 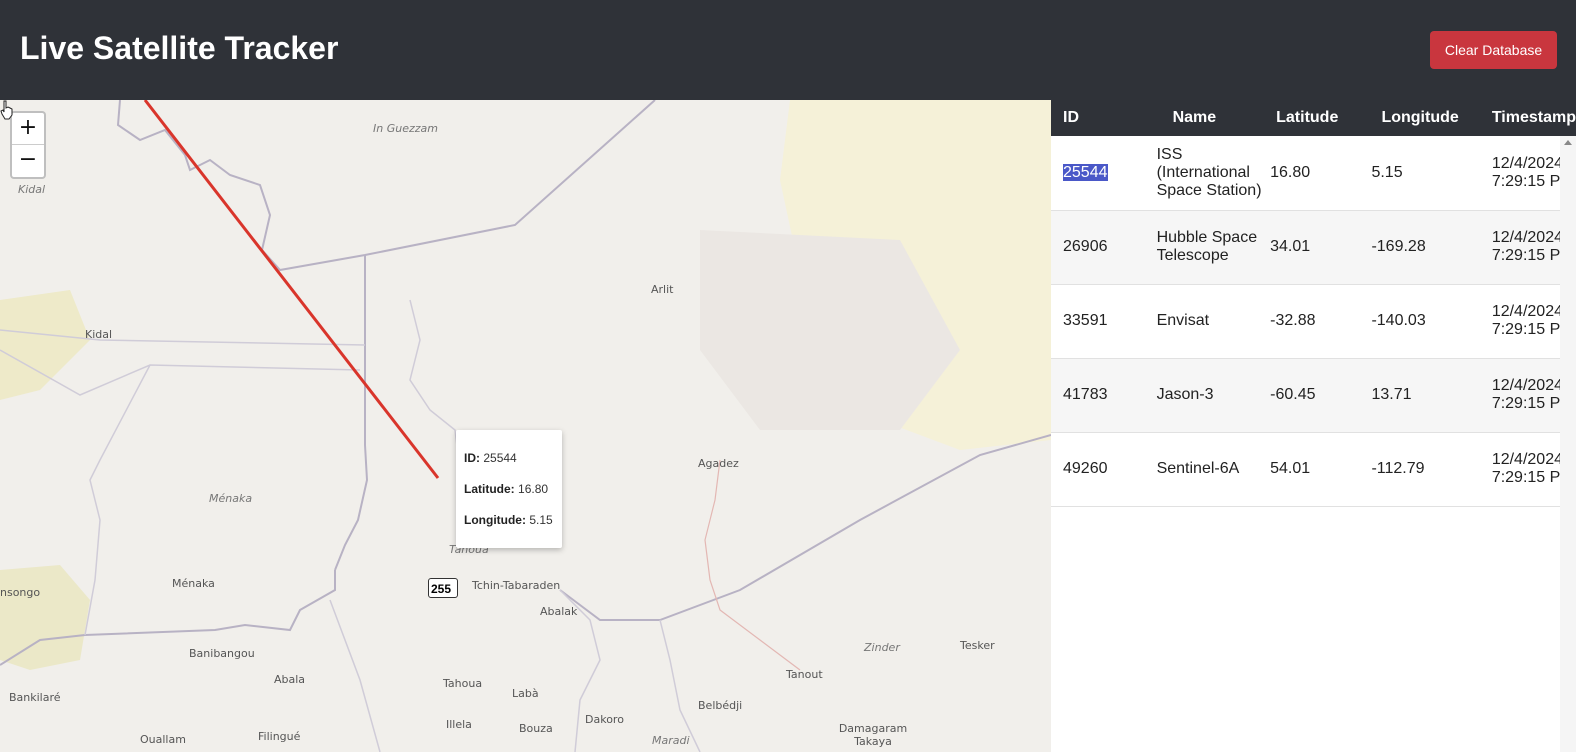 What do you see at coordinates (508, 520) in the screenshot?
I see `popup-longitude-row: Longitude: 5.15` at bounding box center [508, 520].